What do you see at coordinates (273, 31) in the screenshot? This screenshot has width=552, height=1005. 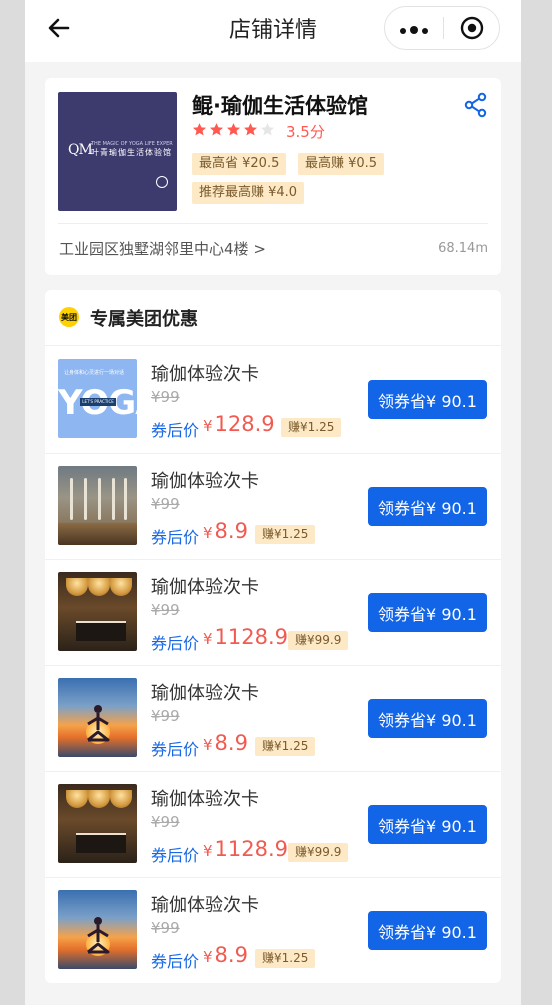 I see `nav-bar: 店铺详情` at bounding box center [273, 31].